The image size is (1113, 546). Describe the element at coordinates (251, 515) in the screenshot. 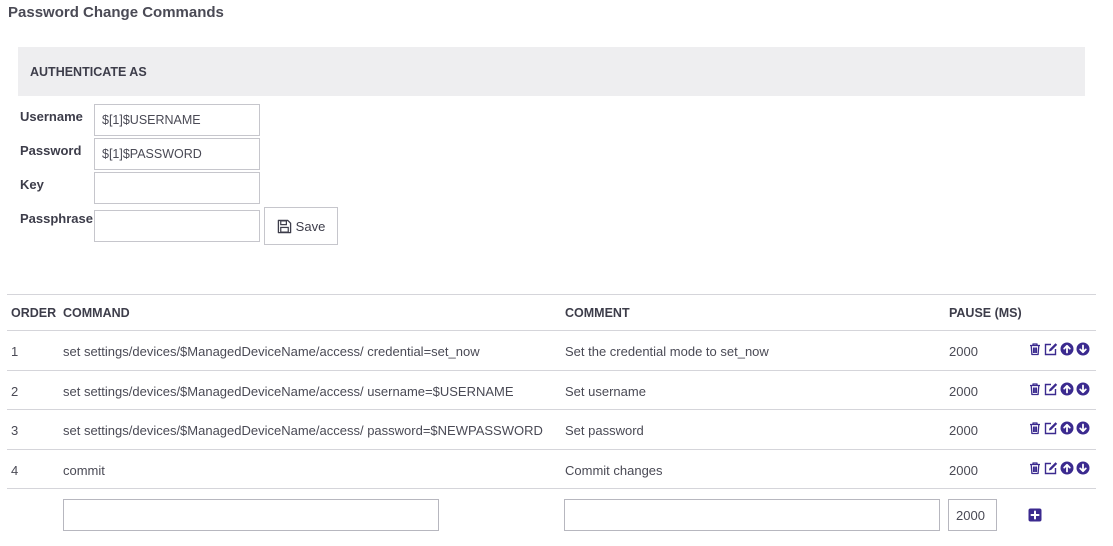

I see `new-command-input` at that location.